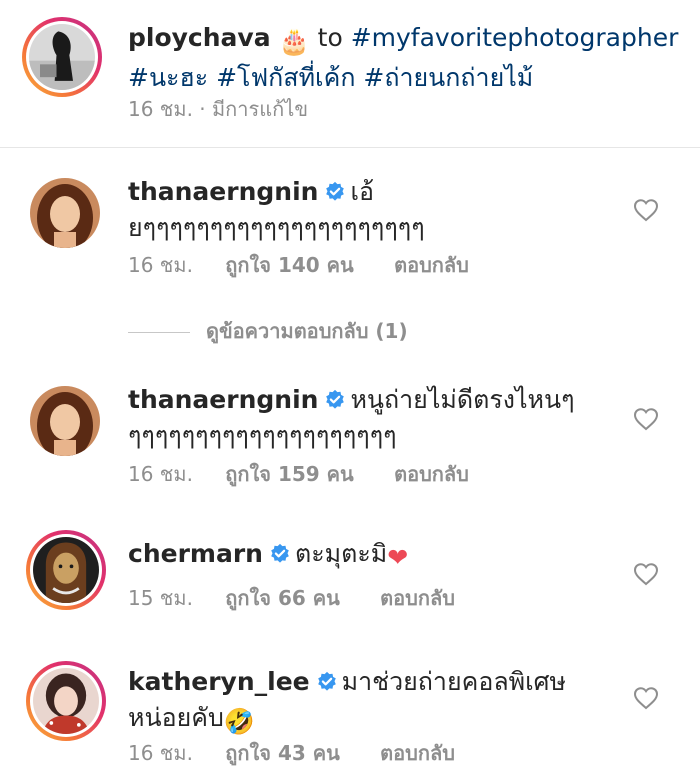 This screenshot has height=774, width=700. I want to click on comment-username: chermarn, so click(195, 553).